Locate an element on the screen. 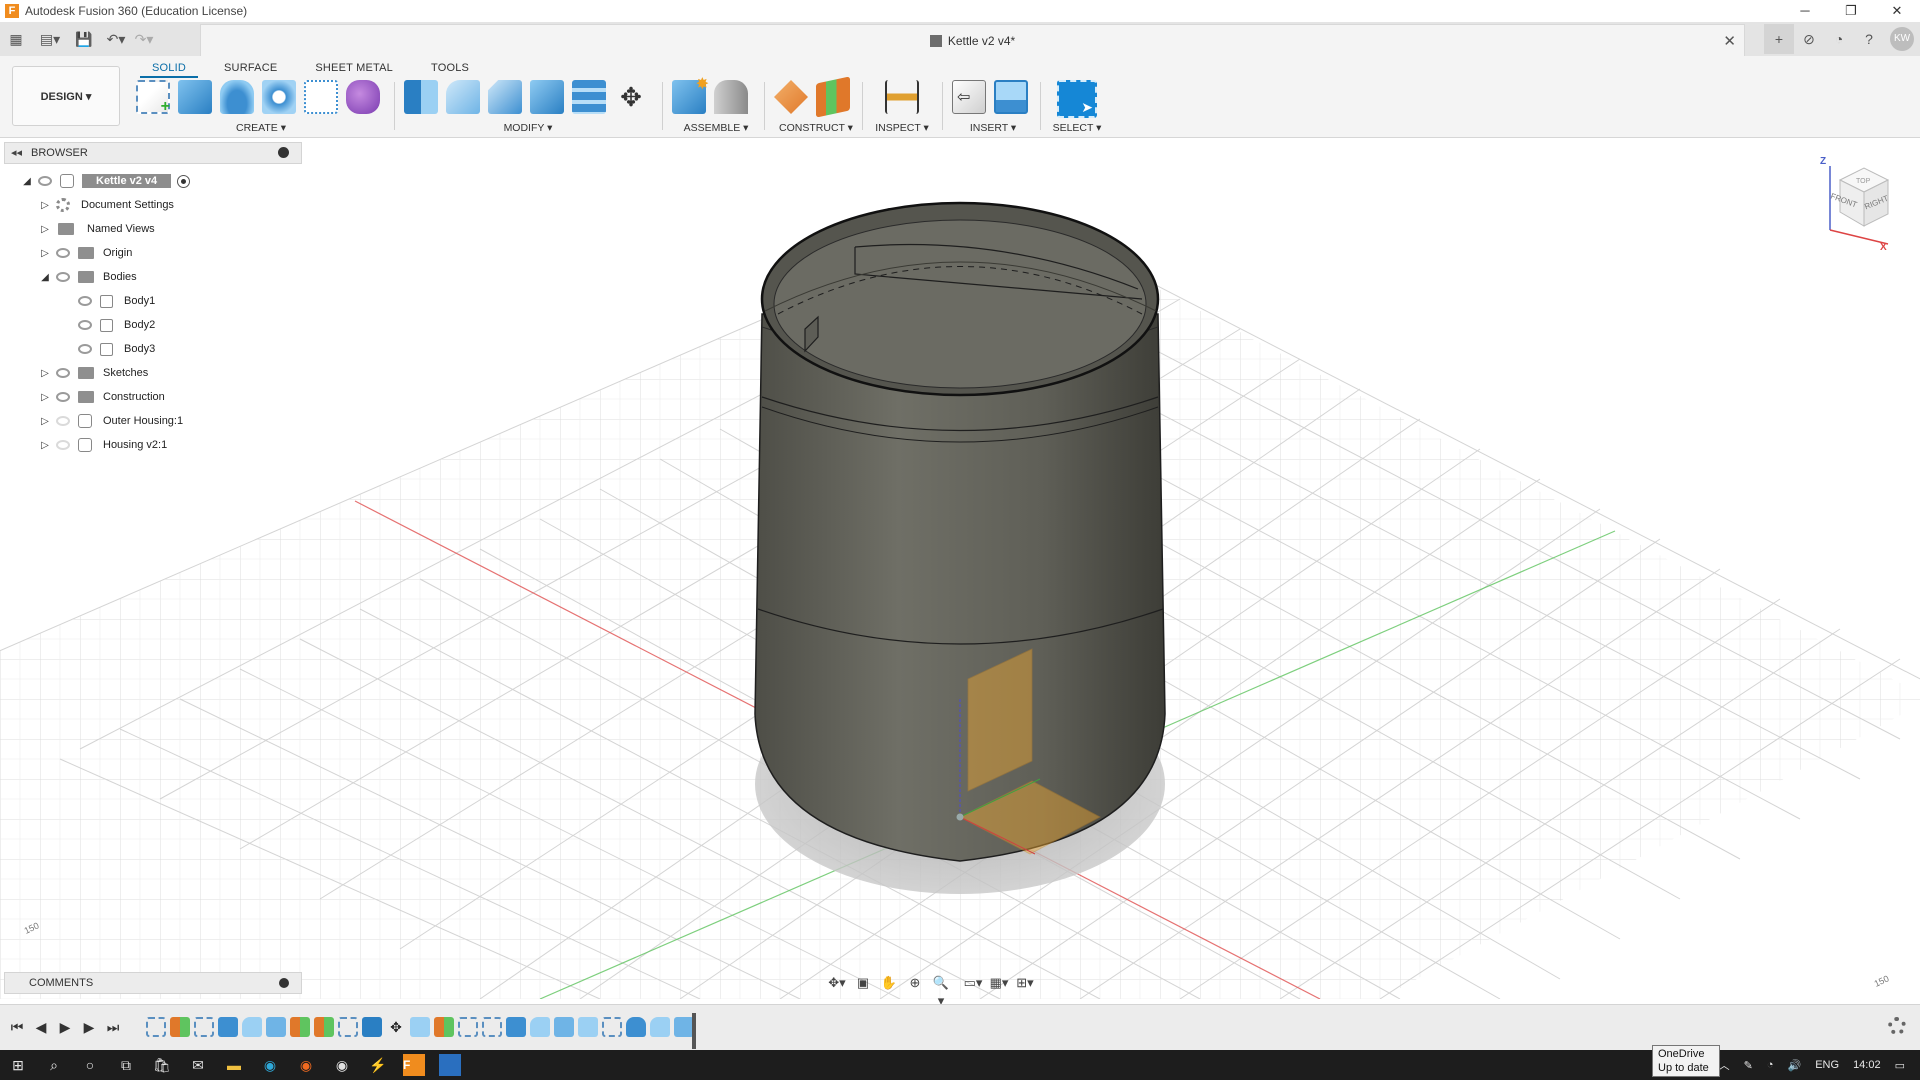  step-forward-icon: ▶ is located at coordinates (89, 1028).